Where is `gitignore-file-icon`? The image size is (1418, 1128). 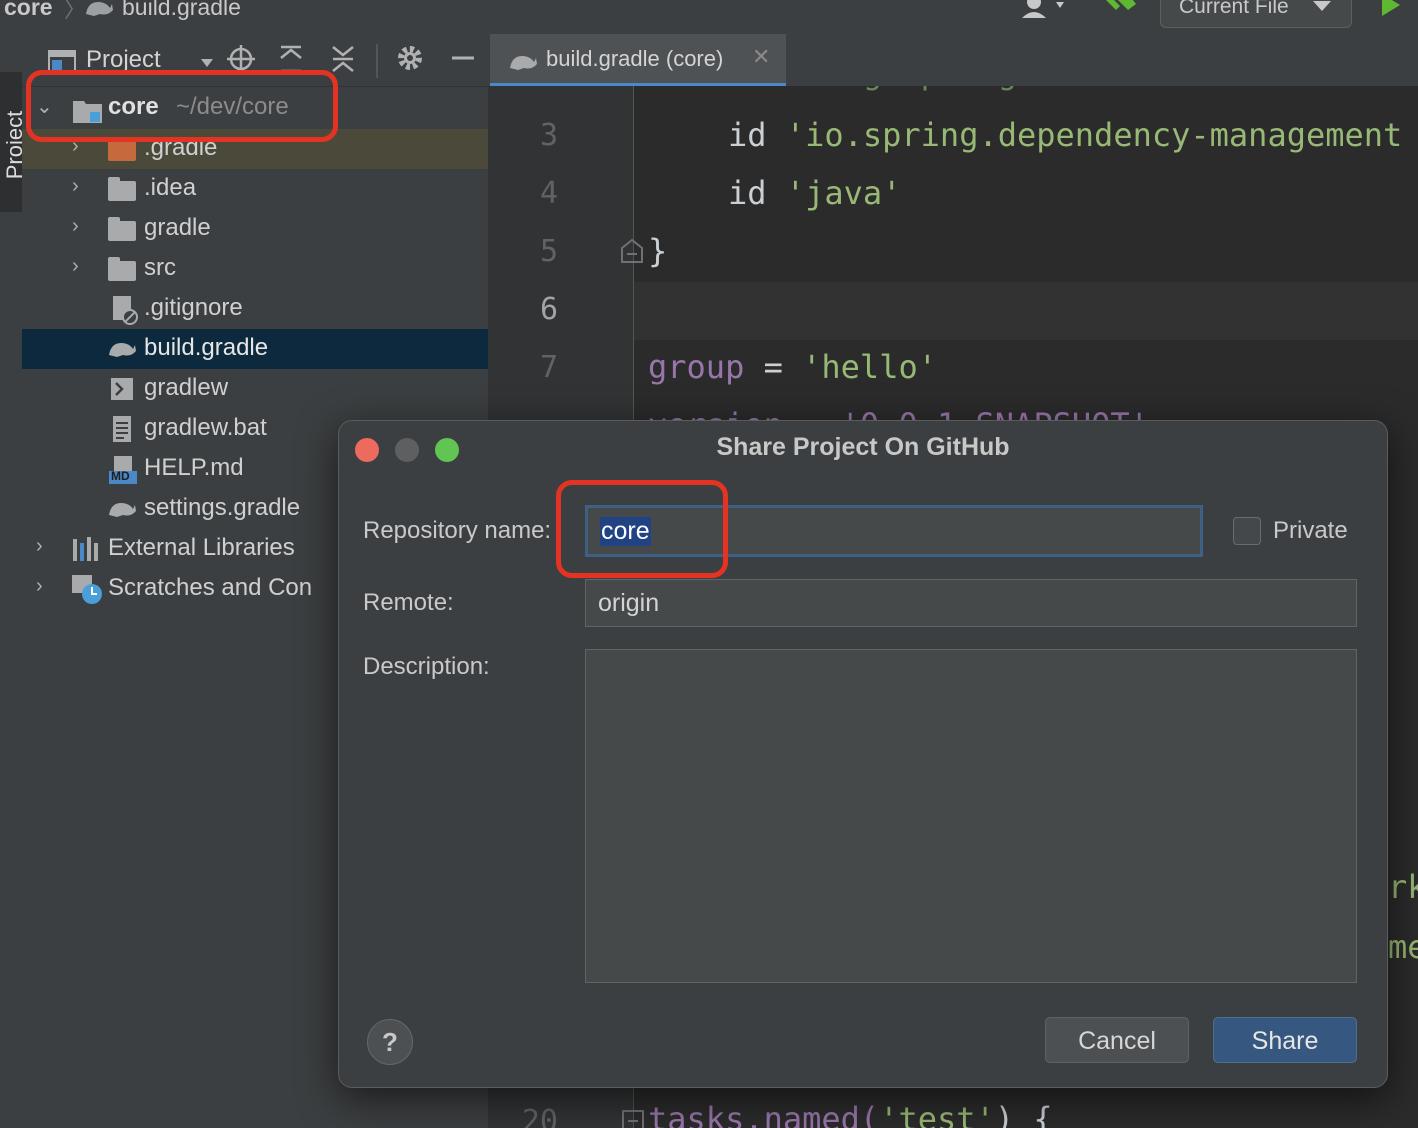
gitignore-file-icon is located at coordinates (125, 312).